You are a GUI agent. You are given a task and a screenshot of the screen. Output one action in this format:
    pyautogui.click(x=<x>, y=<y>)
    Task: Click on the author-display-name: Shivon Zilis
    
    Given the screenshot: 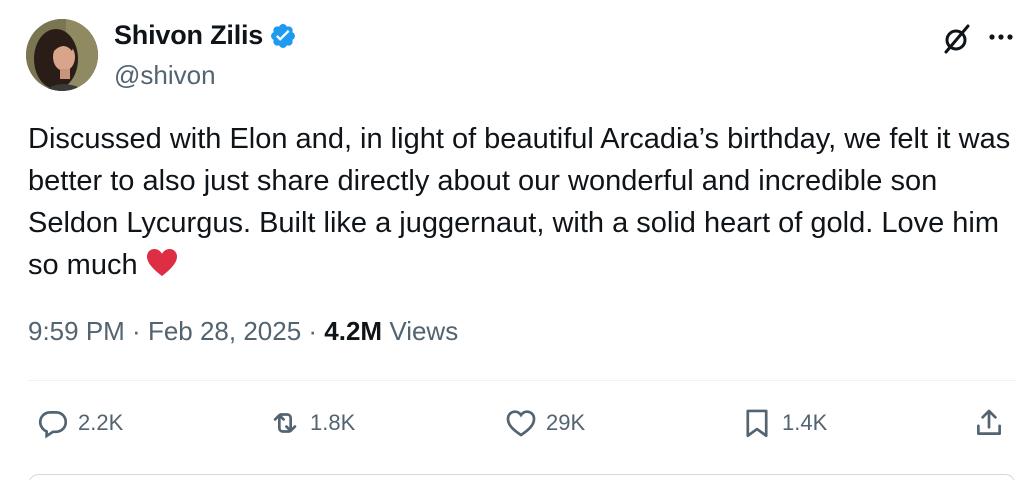 What is the action you would take?
    pyautogui.click(x=188, y=35)
    